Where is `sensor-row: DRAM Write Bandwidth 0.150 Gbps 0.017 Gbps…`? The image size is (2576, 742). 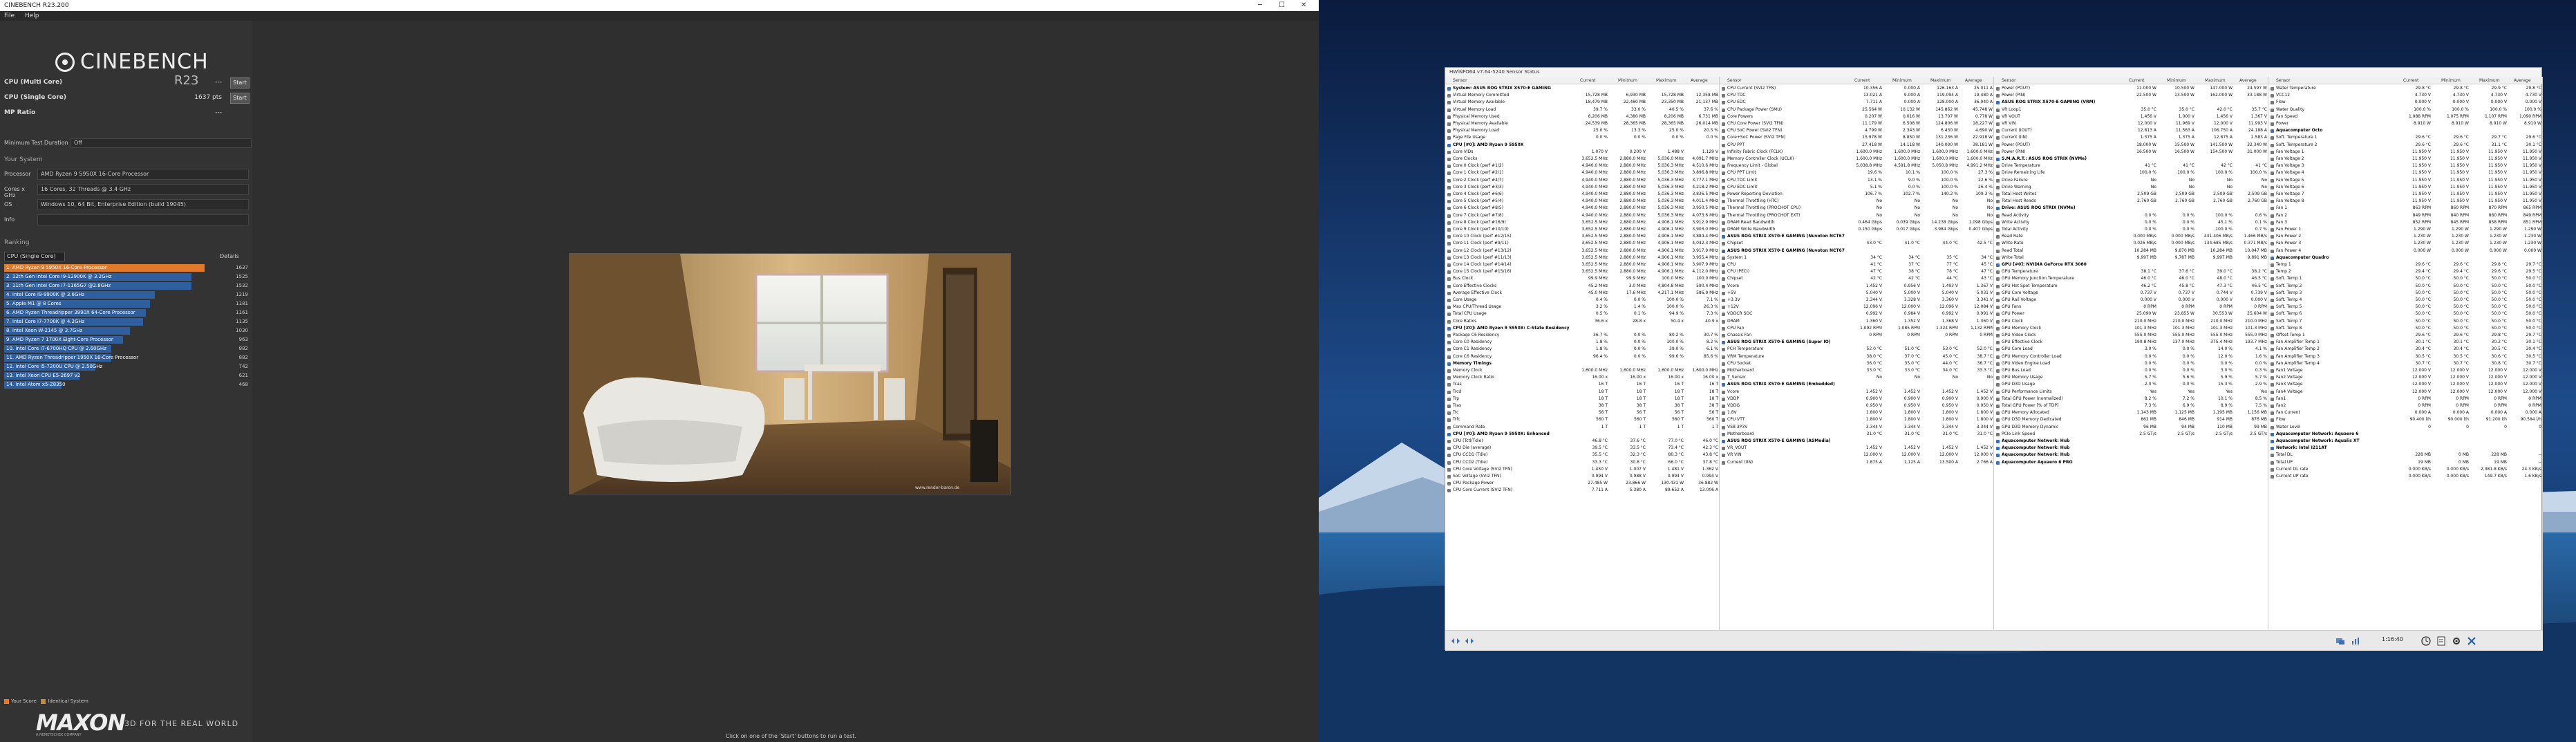 sensor-row: DRAM Write Bandwidth 0.150 Gbps 0.017 Gbps… is located at coordinates (1856, 229).